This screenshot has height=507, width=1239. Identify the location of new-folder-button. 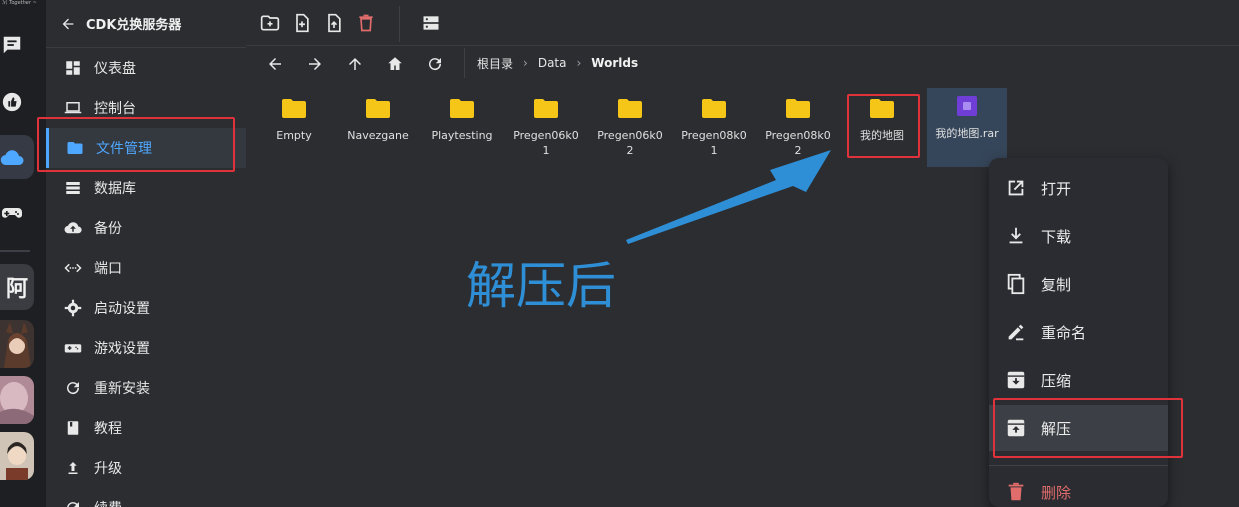
(270, 23).